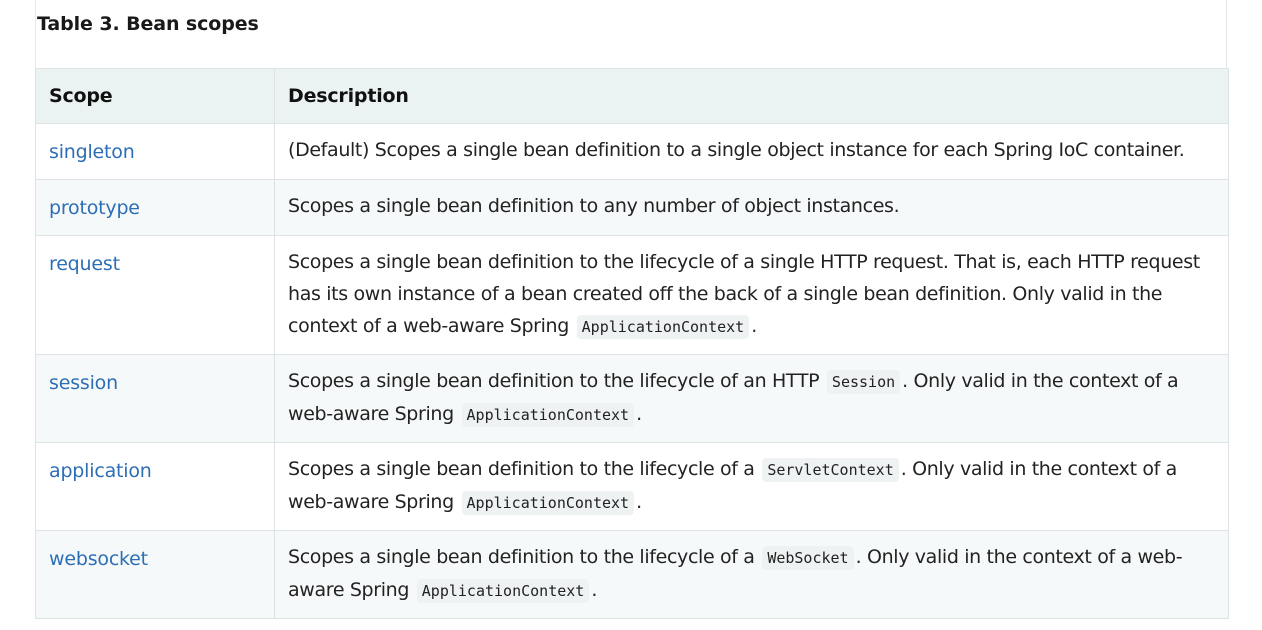 The height and width of the screenshot is (630, 1262). I want to click on scope-link-websocket: websocket, so click(98, 559).